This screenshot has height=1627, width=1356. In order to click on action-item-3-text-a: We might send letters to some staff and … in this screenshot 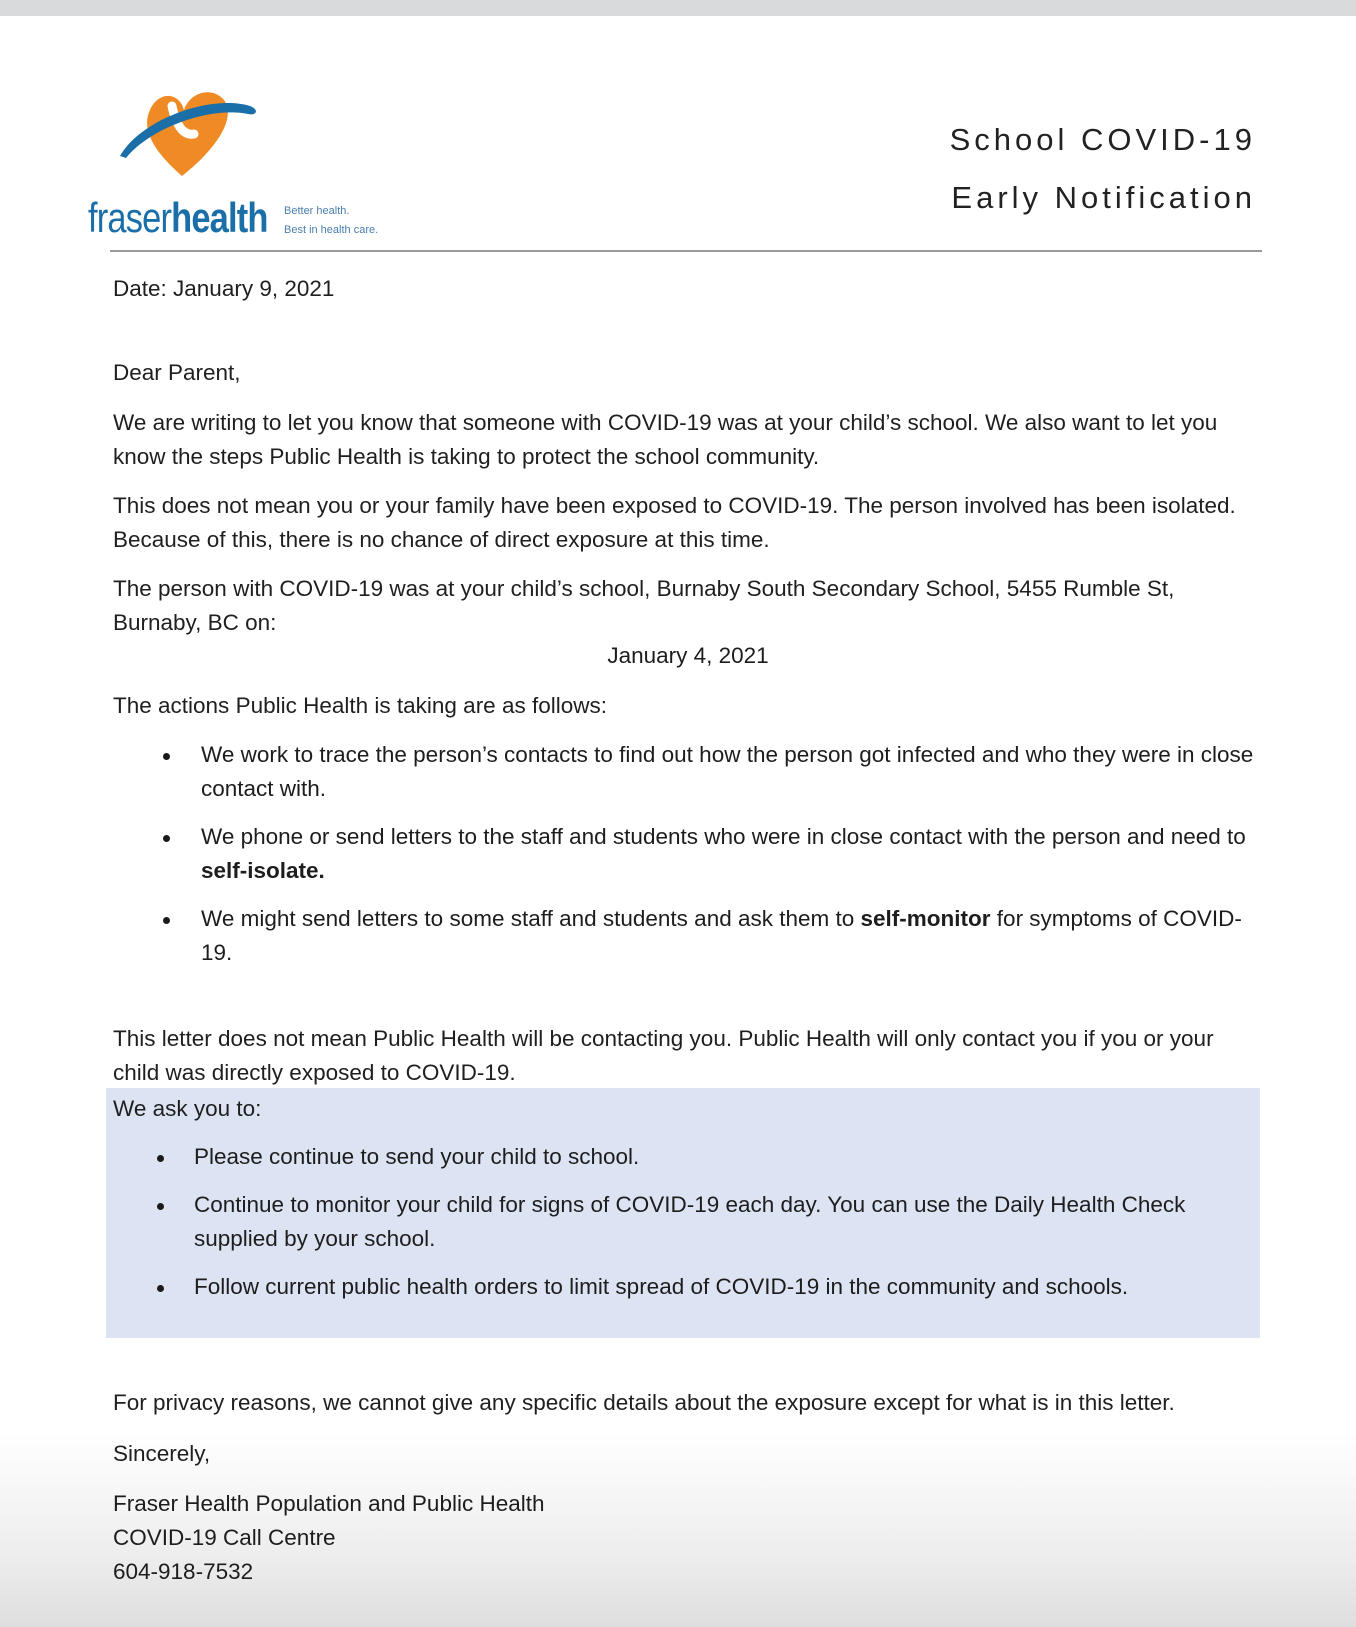, I will do `click(531, 918)`.